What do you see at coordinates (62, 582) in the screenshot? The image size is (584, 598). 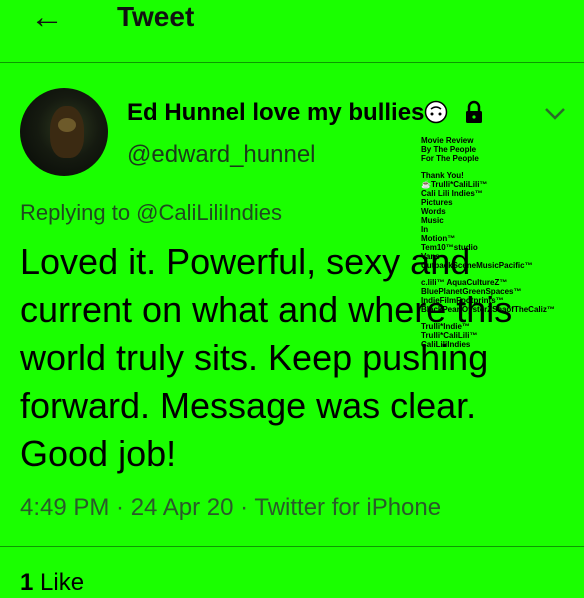 I see `likes-label: Like` at bounding box center [62, 582].